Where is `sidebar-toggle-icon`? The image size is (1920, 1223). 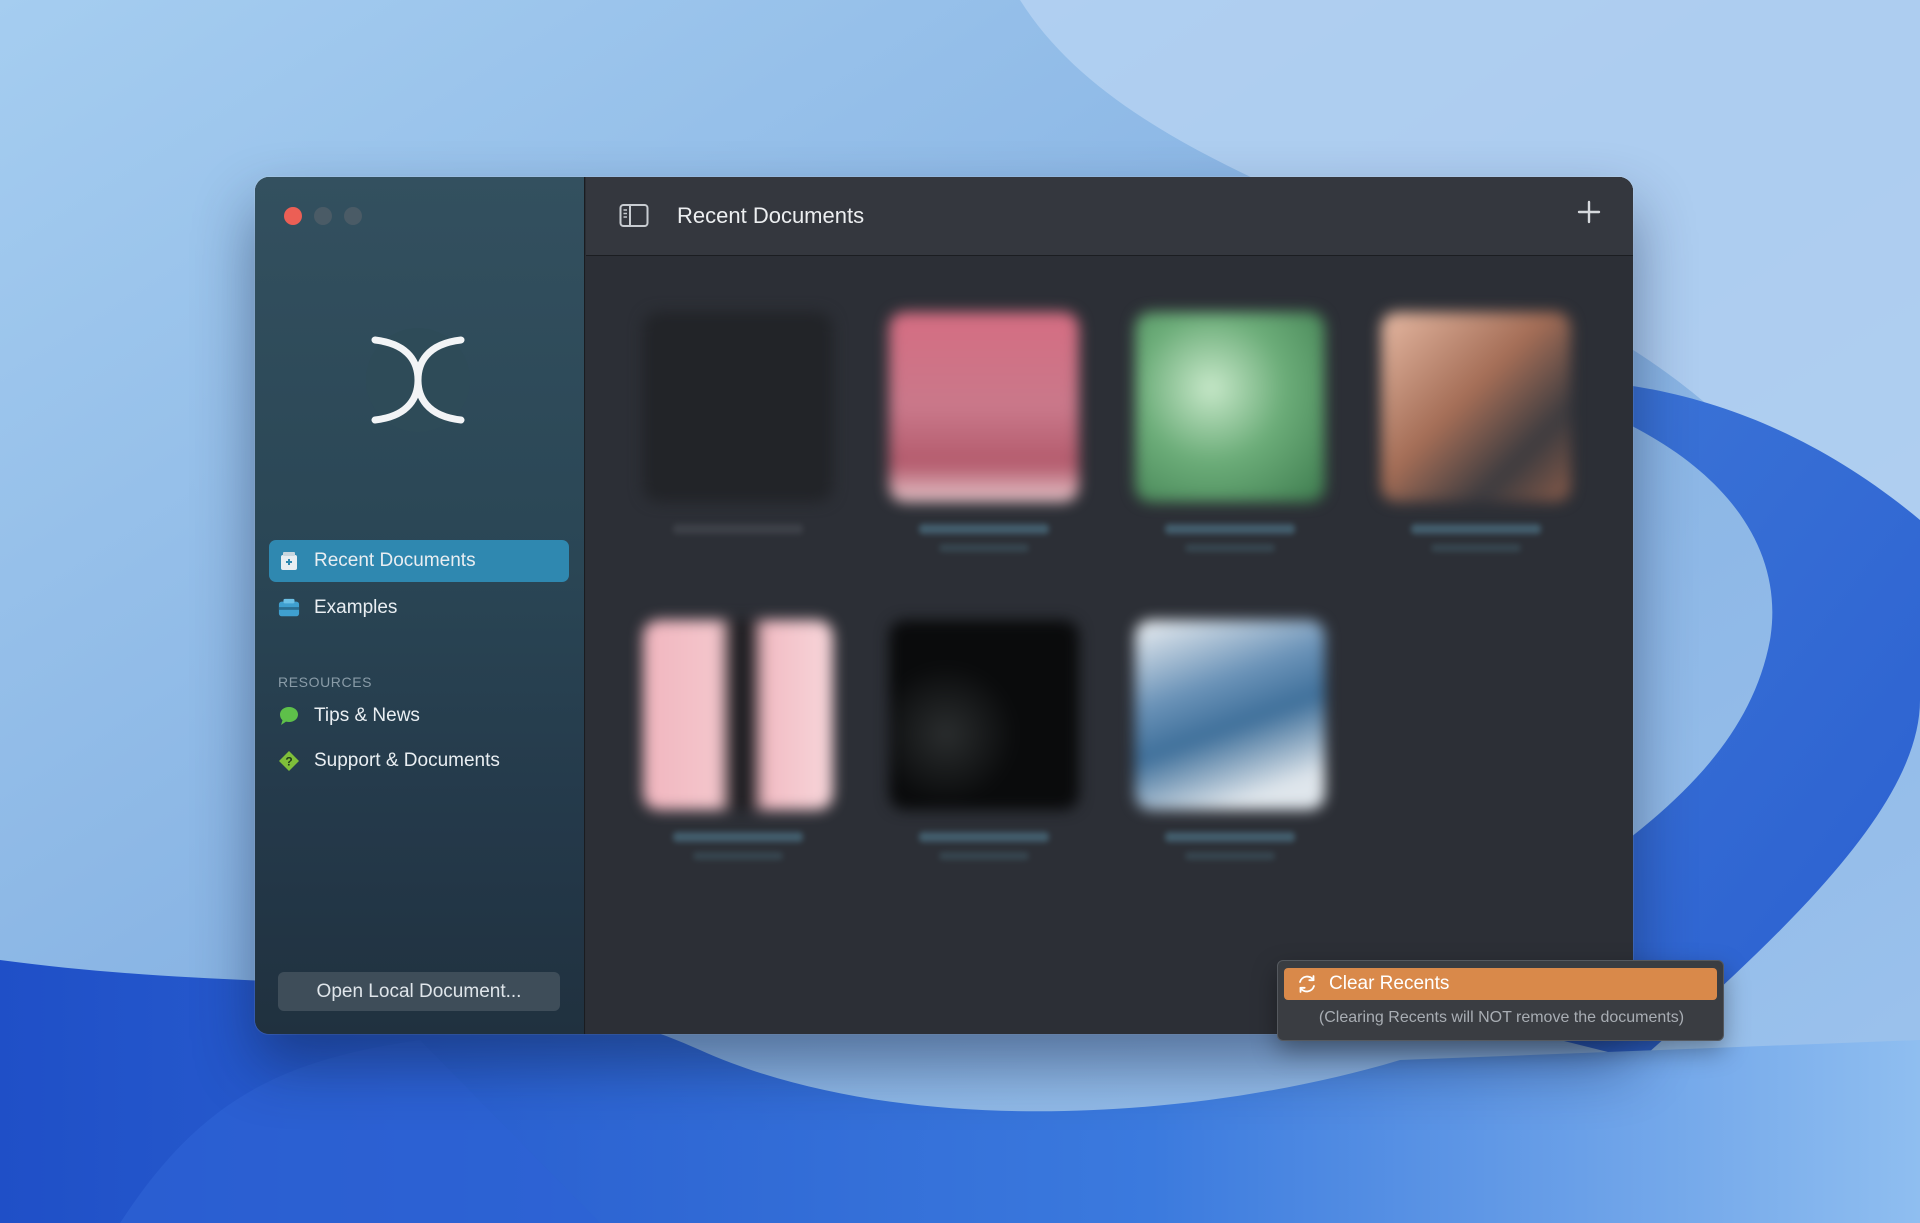 sidebar-toggle-icon is located at coordinates (634, 216).